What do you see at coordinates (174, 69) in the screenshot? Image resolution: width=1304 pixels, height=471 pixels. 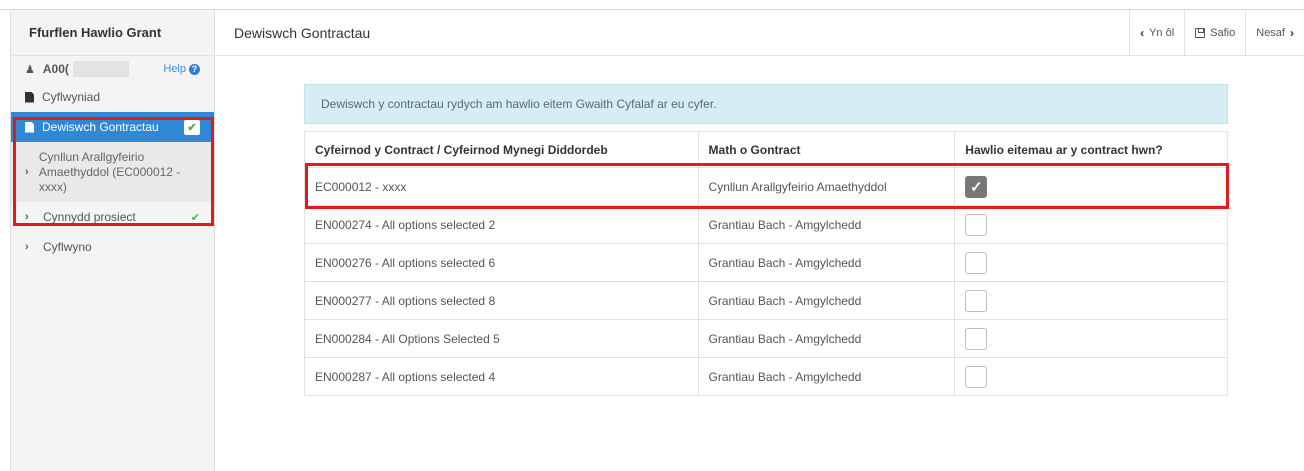 I see `help-label: Help` at bounding box center [174, 69].